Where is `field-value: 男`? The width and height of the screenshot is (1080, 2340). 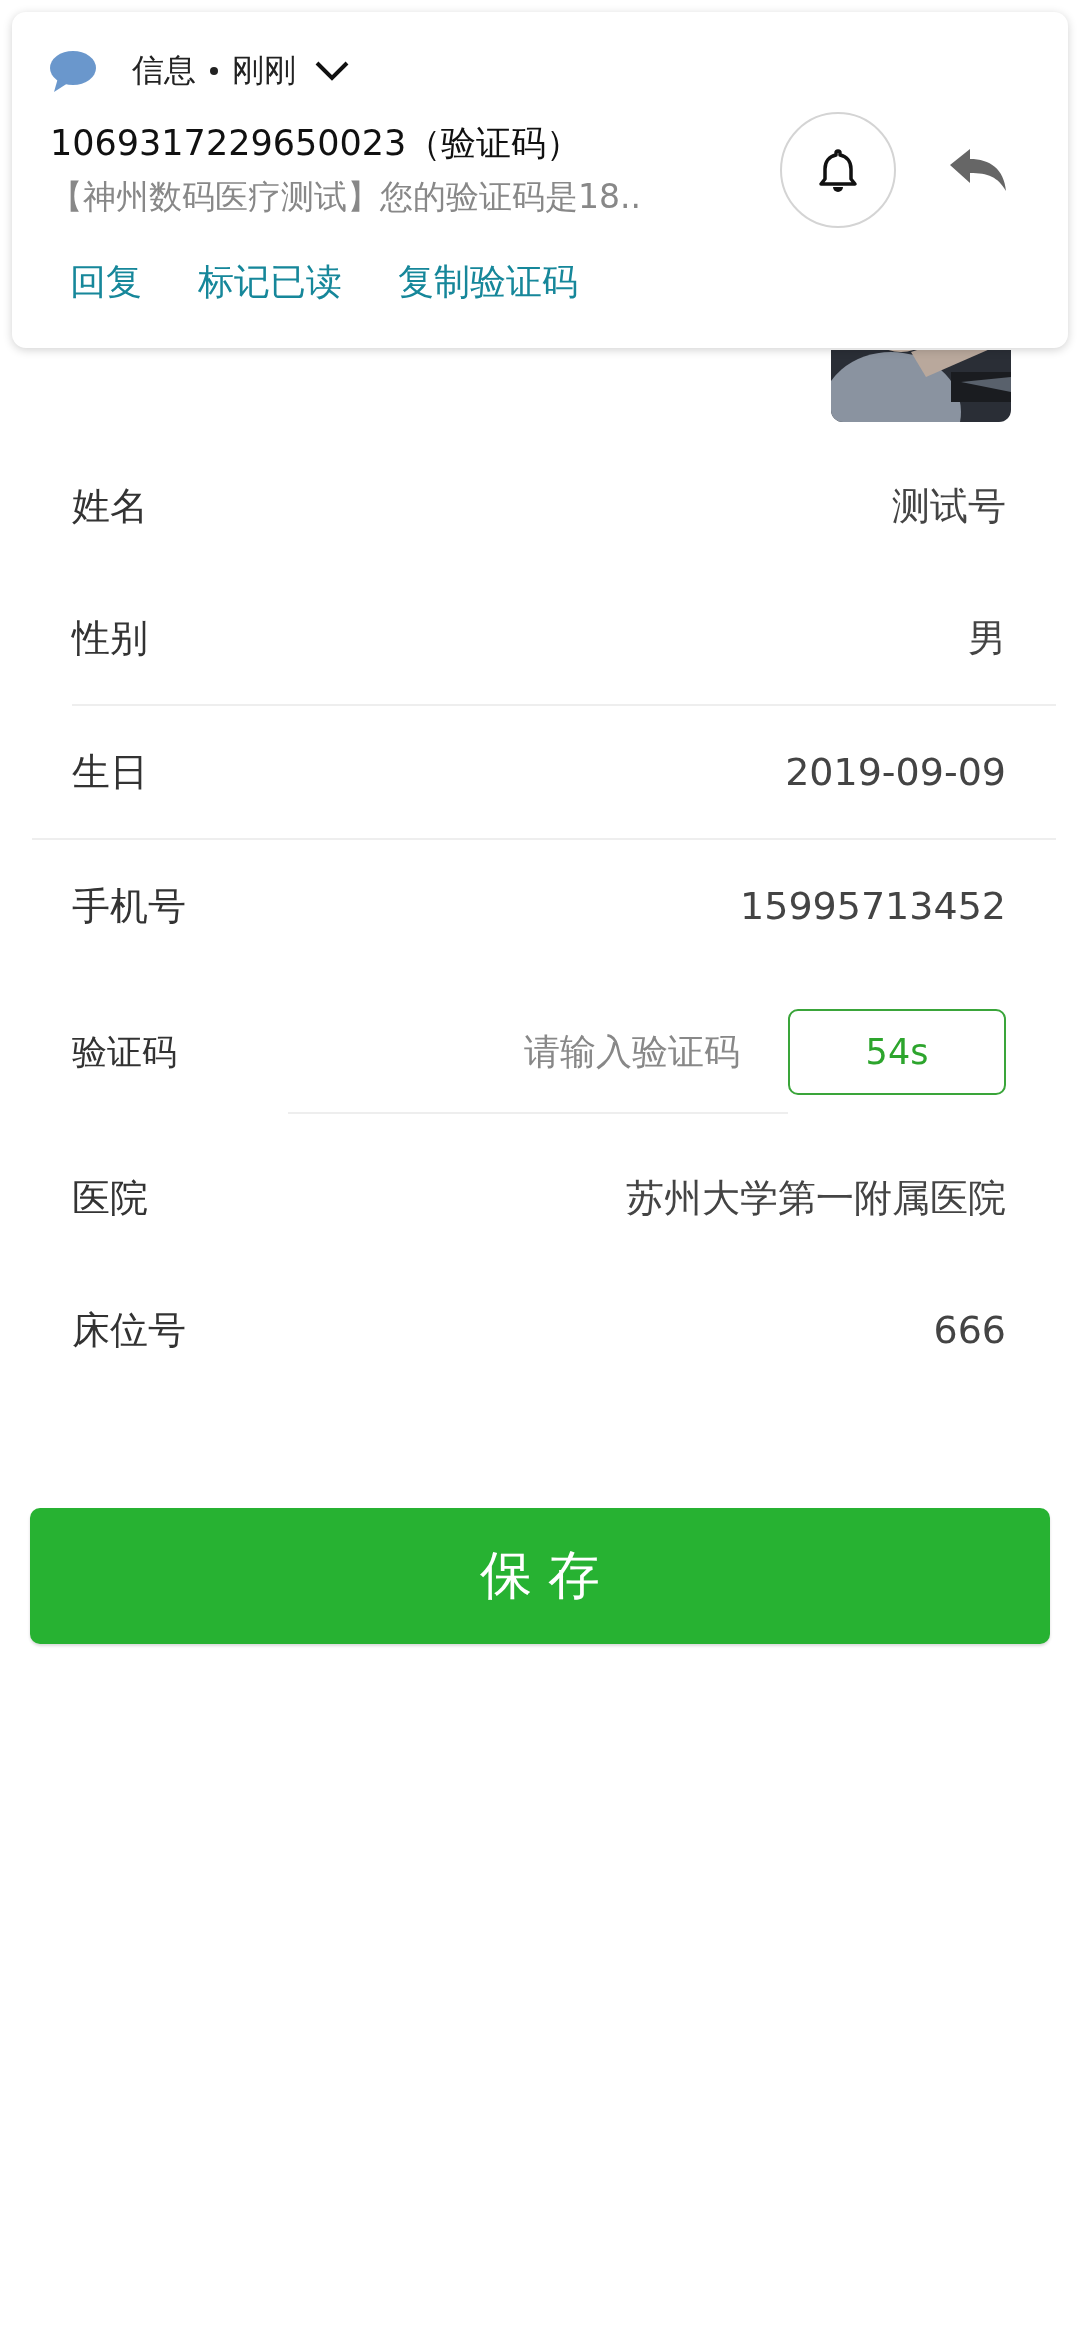 field-value: 男 is located at coordinates (987, 638).